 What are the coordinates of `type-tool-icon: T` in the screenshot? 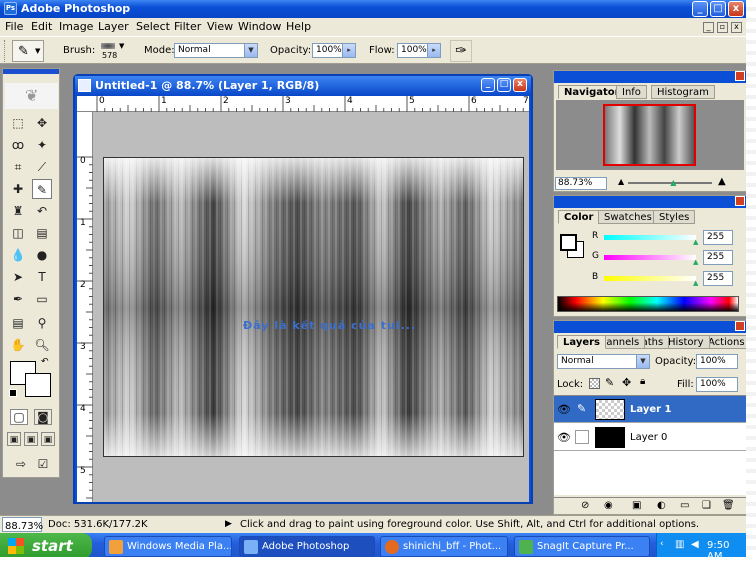 It's located at (42, 277).